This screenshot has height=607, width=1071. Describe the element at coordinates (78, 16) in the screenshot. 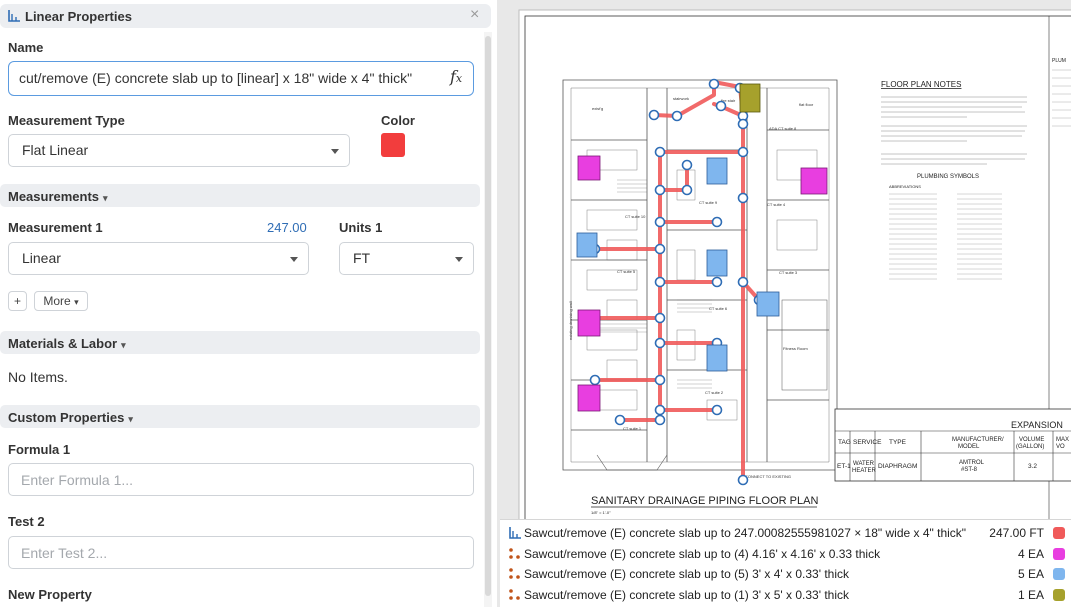

I see `panel-title: Linear Properties` at that location.